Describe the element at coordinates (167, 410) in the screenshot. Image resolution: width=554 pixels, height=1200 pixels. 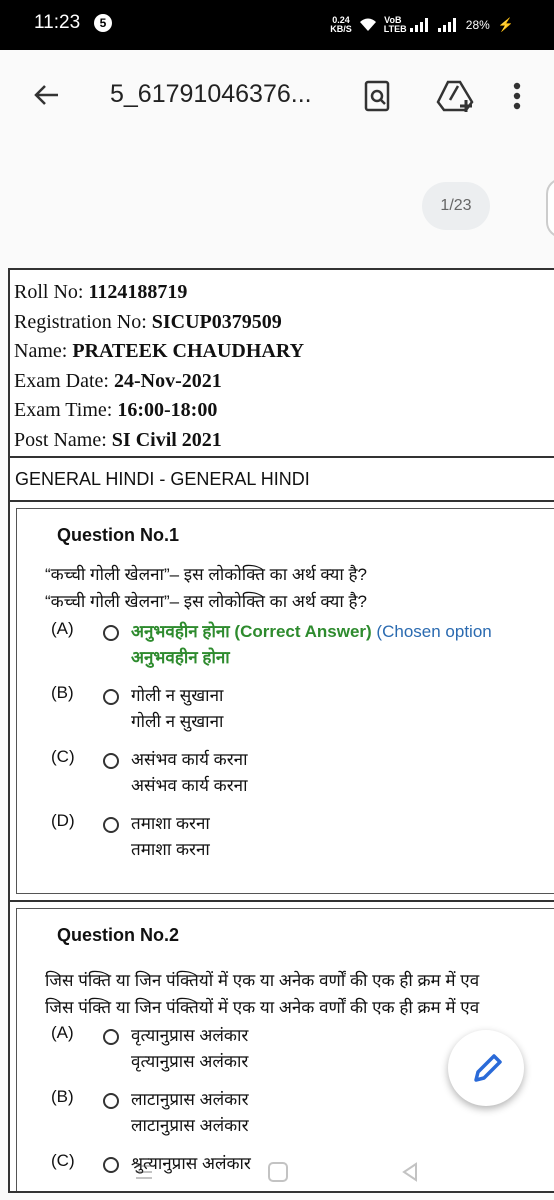
I see `exam-time-value: 16:00-18:00` at that location.